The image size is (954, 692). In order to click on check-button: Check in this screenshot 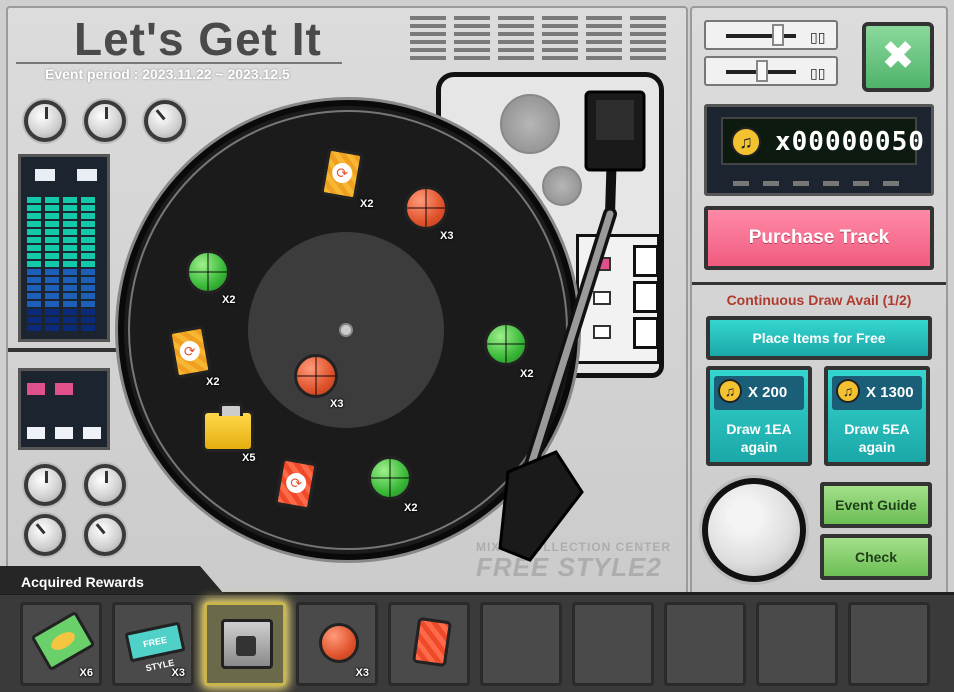, I will do `click(876, 557)`.